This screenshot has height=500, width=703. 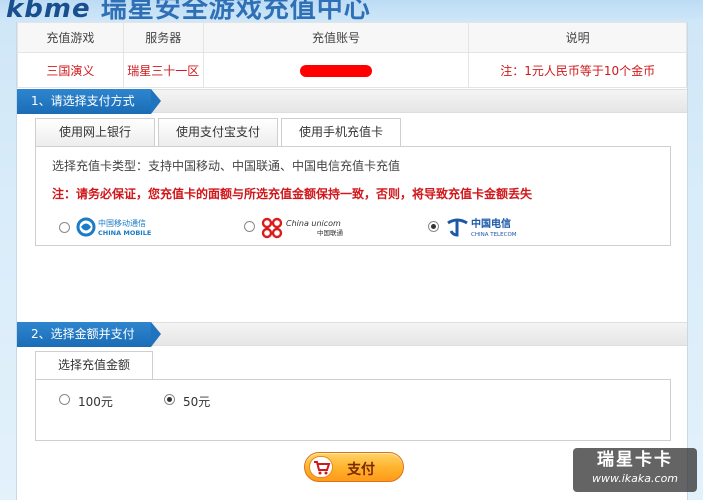 What do you see at coordinates (352, 101) in the screenshot?
I see `section-payment-method: 1、请选择支付方式` at bounding box center [352, 101].